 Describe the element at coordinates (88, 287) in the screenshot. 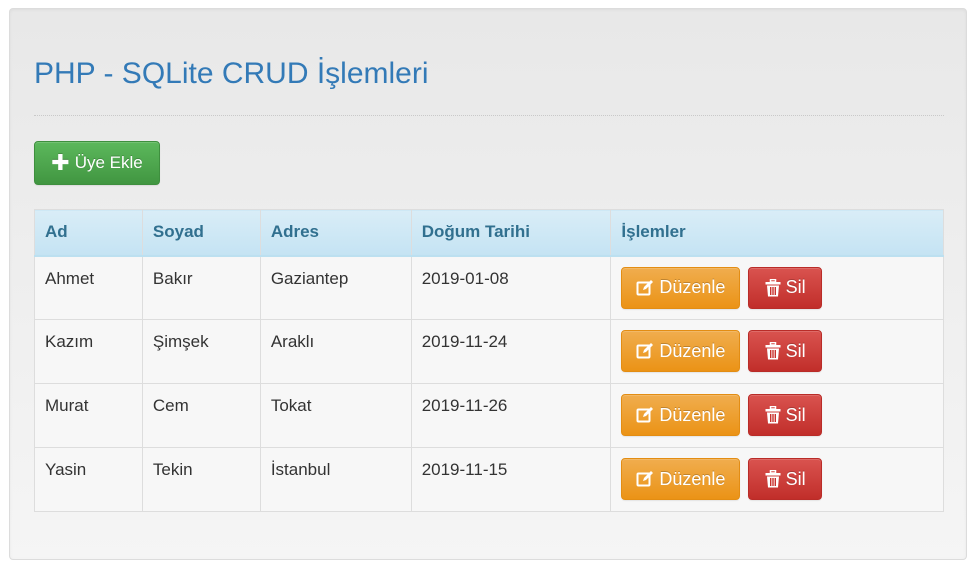

I see `cell-ad: Ahmet` at that location.